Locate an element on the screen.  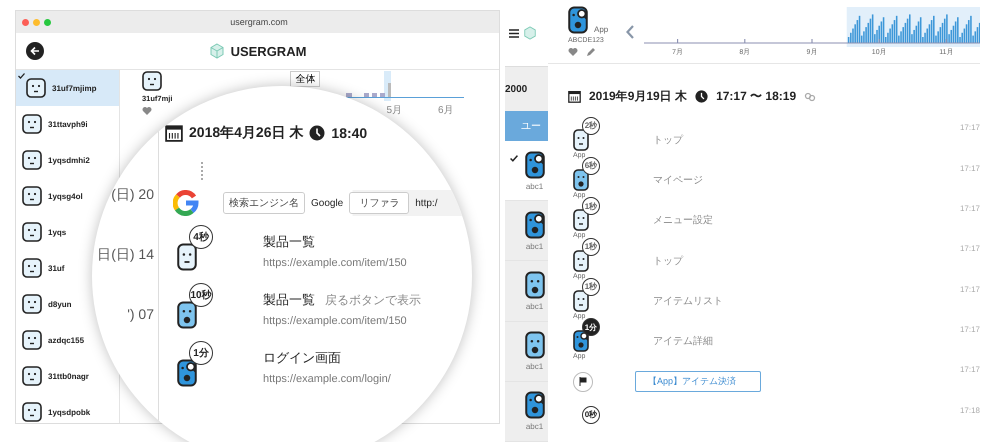
page-title: アイテム詳細 is located at coordinates (683, 341).